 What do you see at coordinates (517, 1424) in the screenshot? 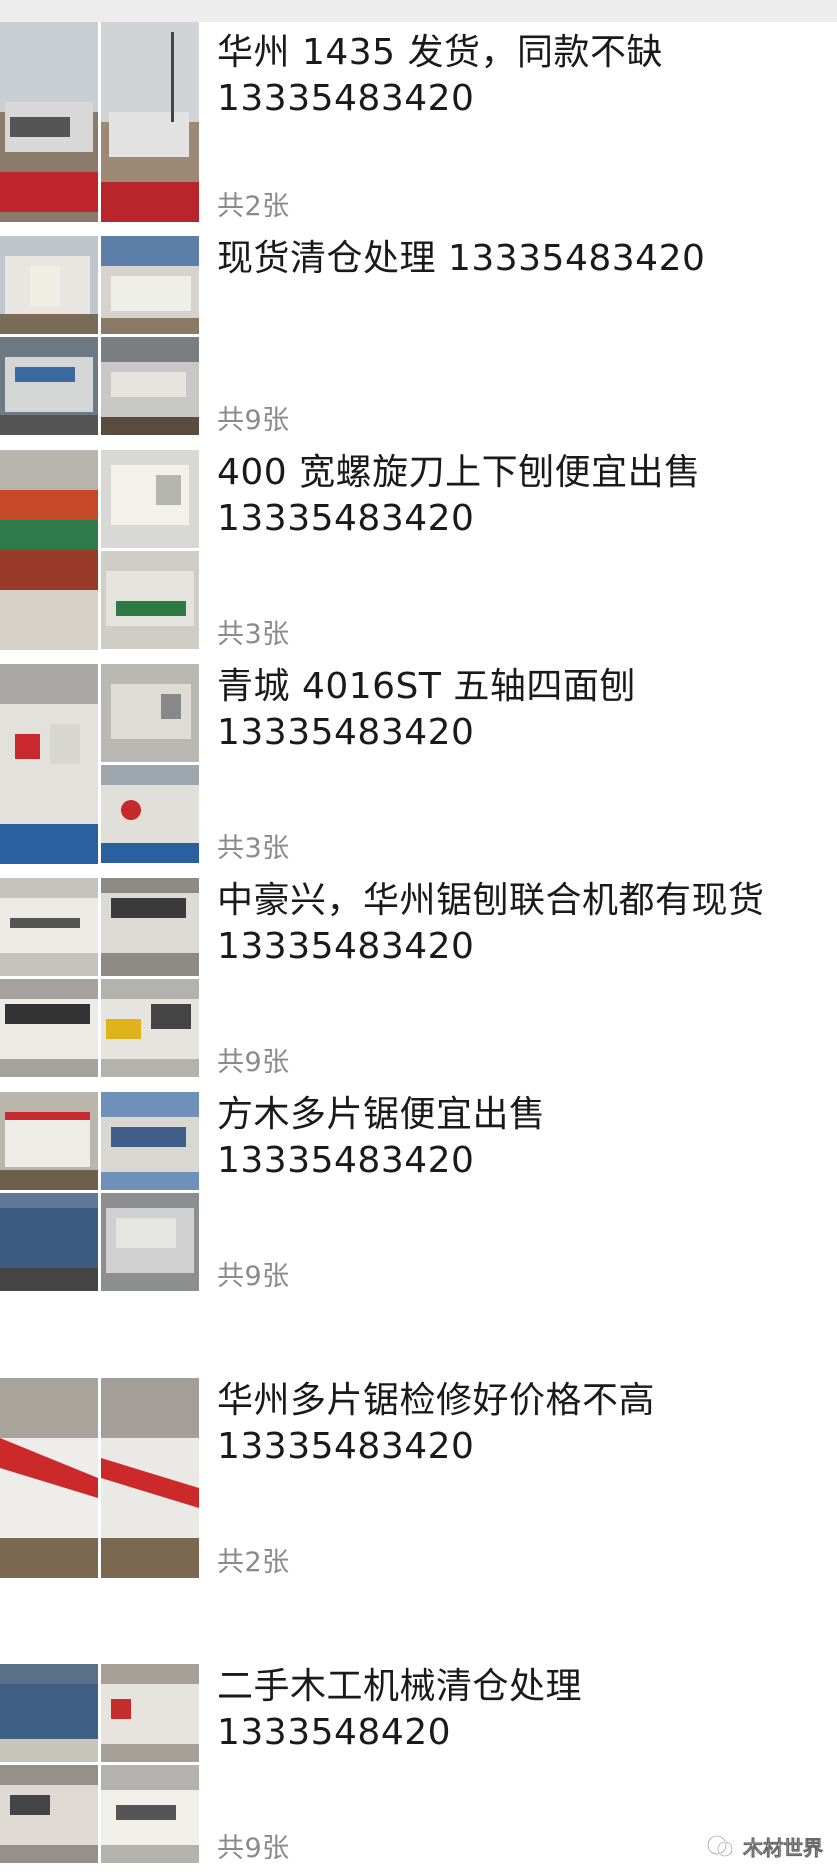
I see `post-caption: 华州多片锯检修好价格不高 13335483420` at bounding box center [517, 1424].